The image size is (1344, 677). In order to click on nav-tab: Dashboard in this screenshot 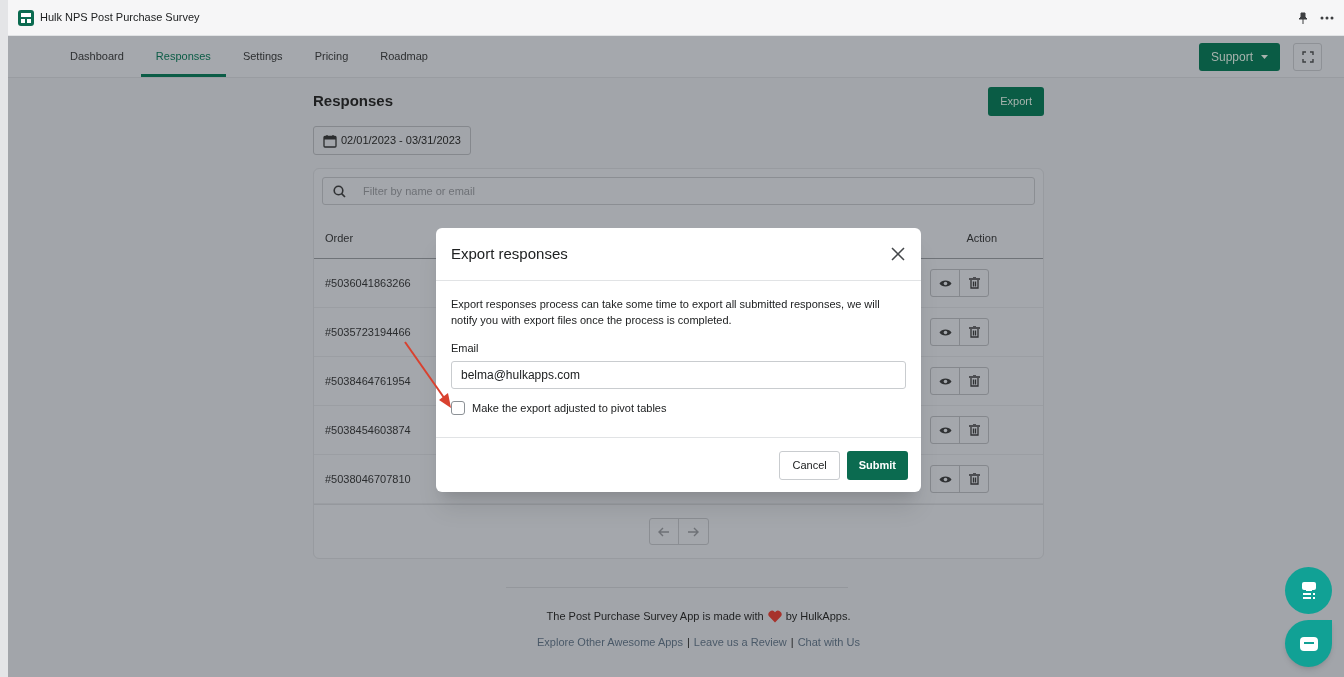, I will do `click(97, 56)`.